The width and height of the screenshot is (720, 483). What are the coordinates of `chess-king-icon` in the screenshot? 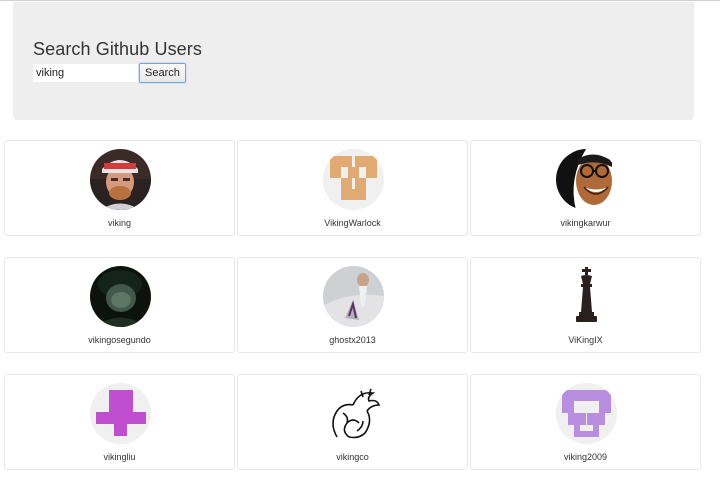 It's located at (586, 296).